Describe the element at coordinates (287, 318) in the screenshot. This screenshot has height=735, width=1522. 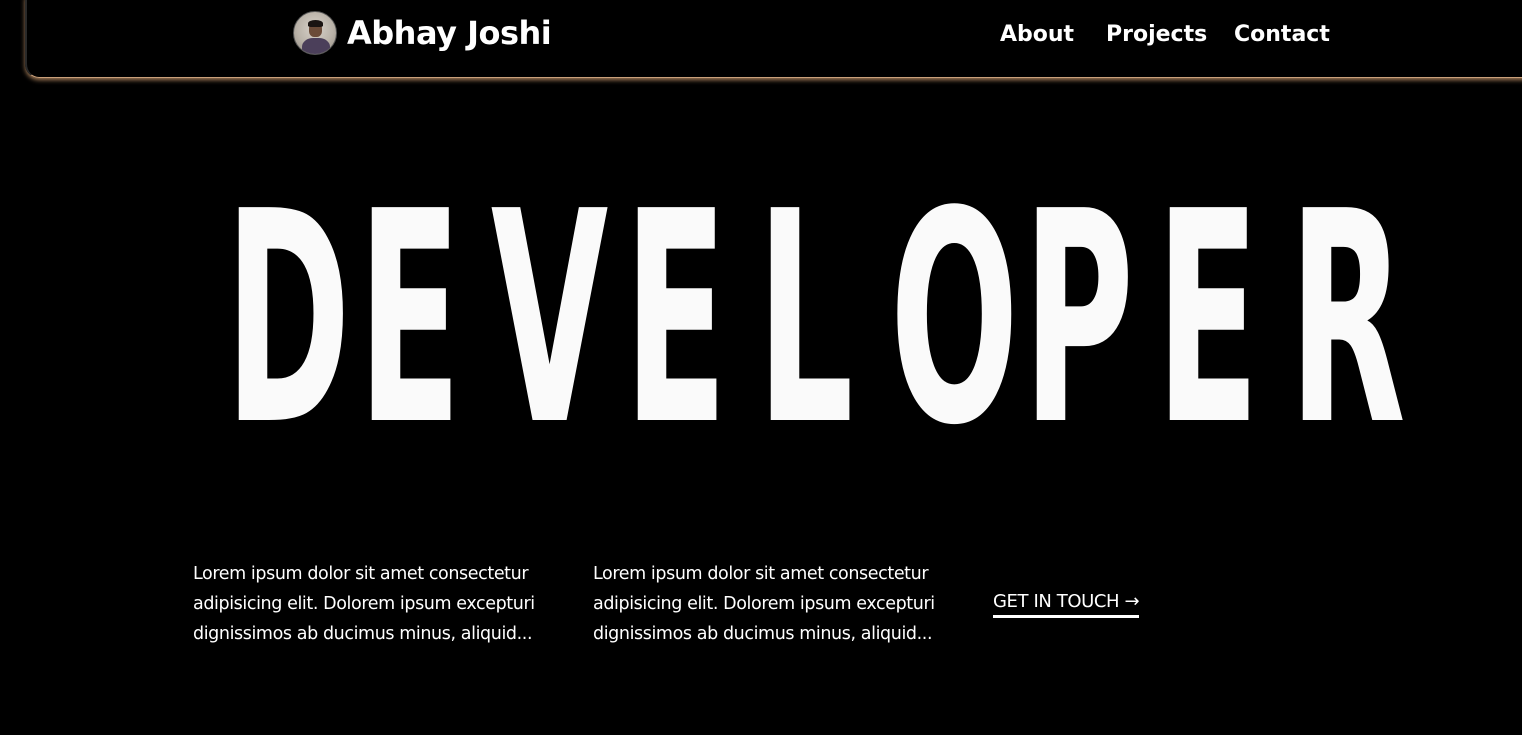
I see `hero-letter: D` at that location.